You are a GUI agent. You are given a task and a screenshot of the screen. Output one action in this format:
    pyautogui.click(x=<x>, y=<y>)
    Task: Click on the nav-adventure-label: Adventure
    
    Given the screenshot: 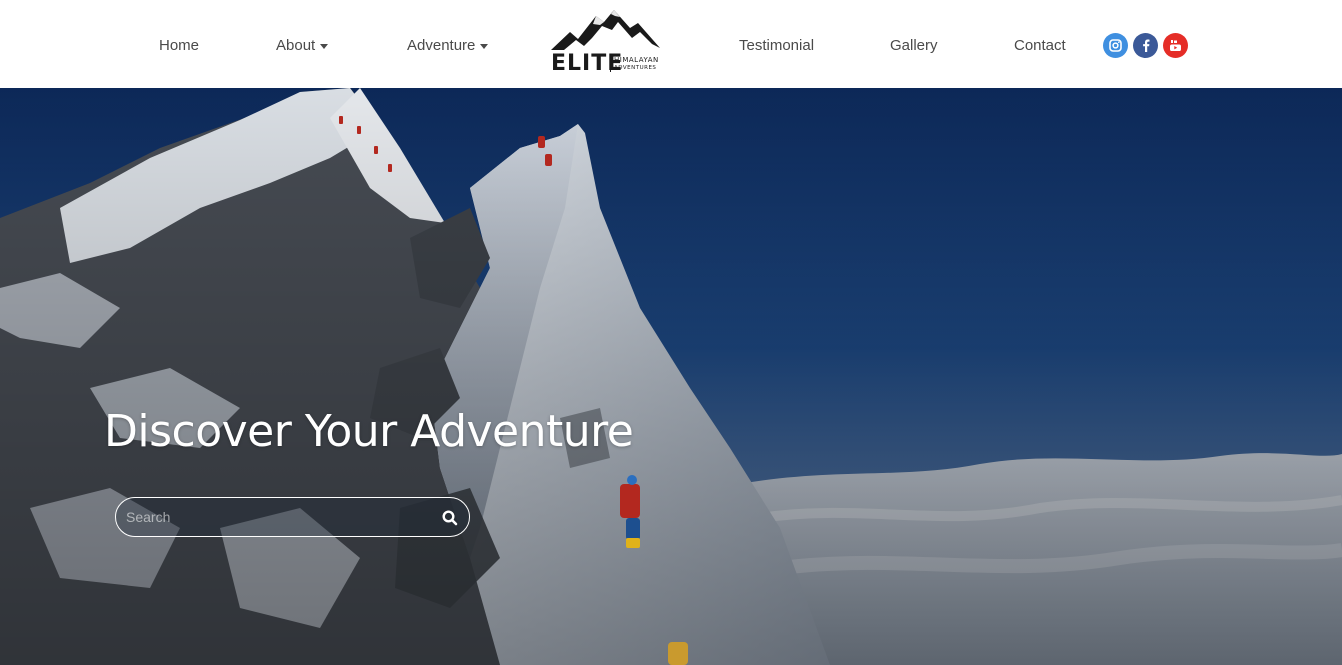 What is the action you would take?
    pyautogui.click(x=441, y=45)
    